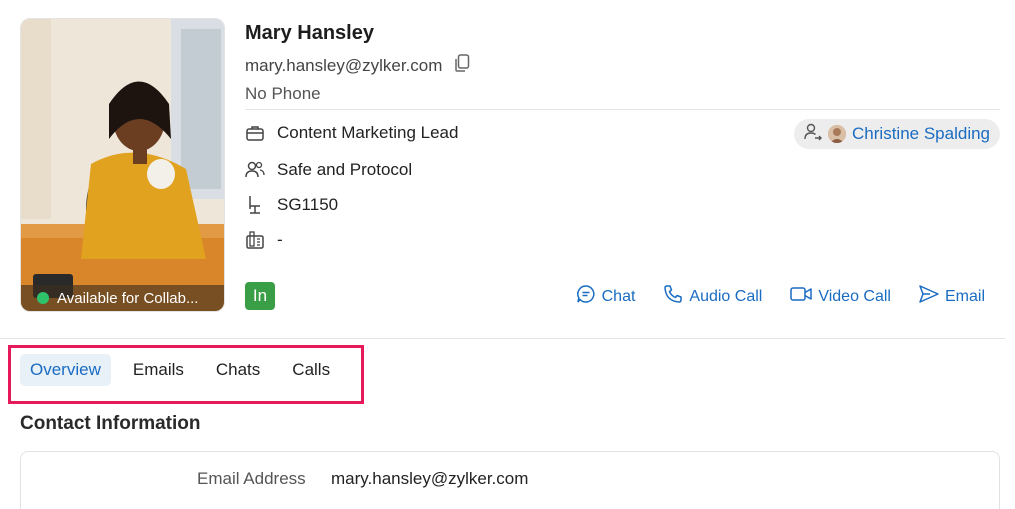 Image resolution: width=1015 pixels, height=509 pixels. I want to click on audio-call-label: Audio Call, so click(726, 296).